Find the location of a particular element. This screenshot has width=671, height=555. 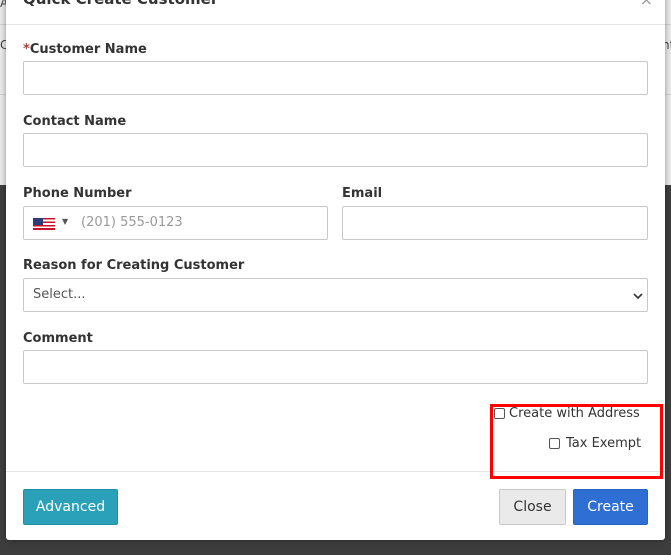

close-icon: × is located at coordinates (646, 4).